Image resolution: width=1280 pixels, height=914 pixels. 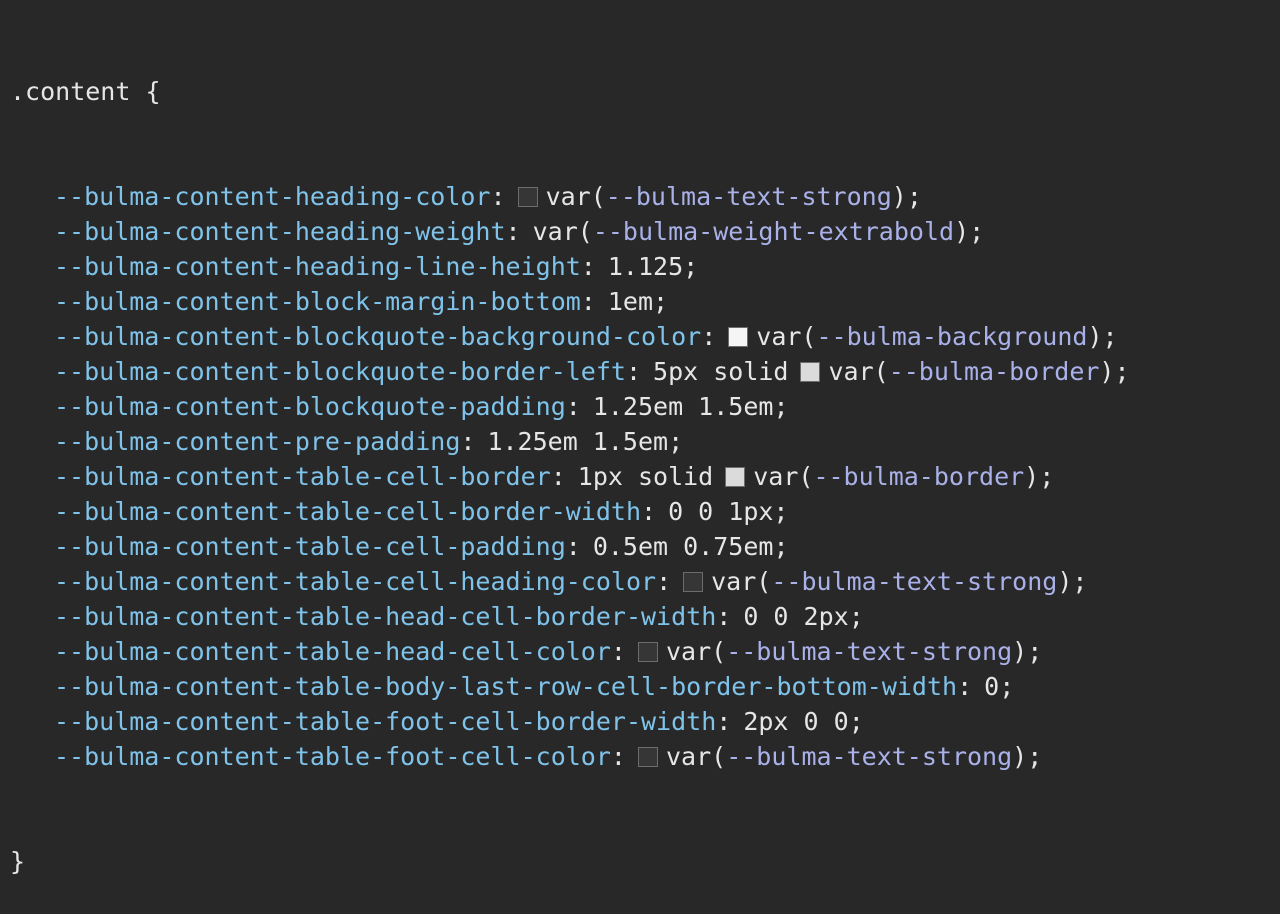 What do you see at coordinates (796, 616) in the screenshot?
I see `property-value: 0 0 2px` at bounding box center [796, 616].